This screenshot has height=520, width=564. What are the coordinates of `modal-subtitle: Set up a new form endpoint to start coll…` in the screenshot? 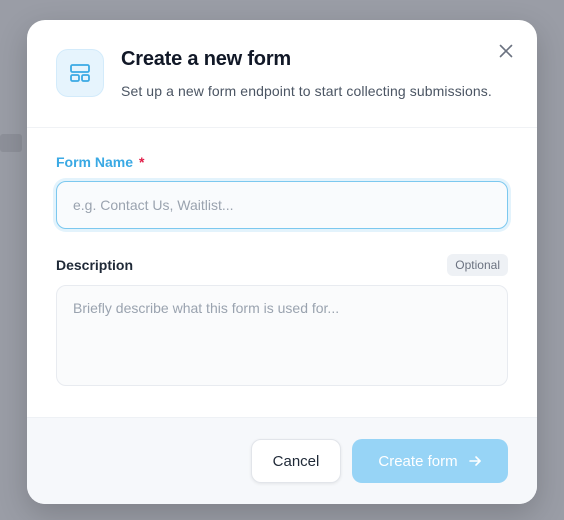 It's located at (306, 91).